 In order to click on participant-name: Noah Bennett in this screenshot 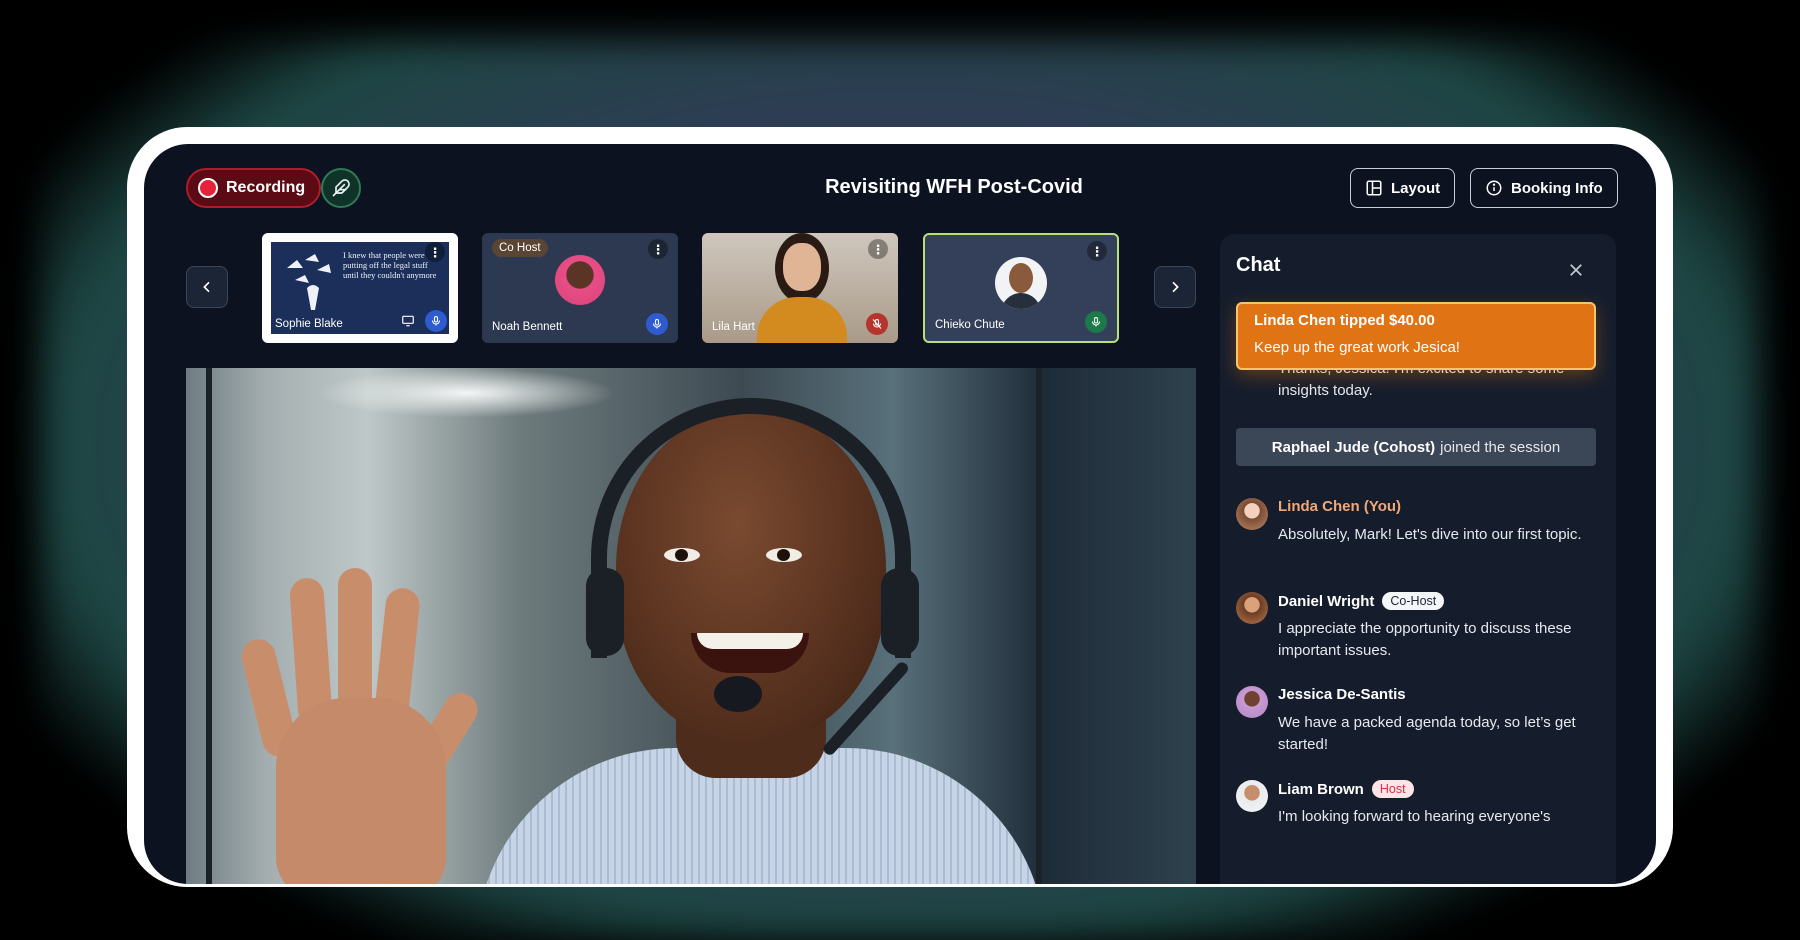, I will do `click(527, 327)`.